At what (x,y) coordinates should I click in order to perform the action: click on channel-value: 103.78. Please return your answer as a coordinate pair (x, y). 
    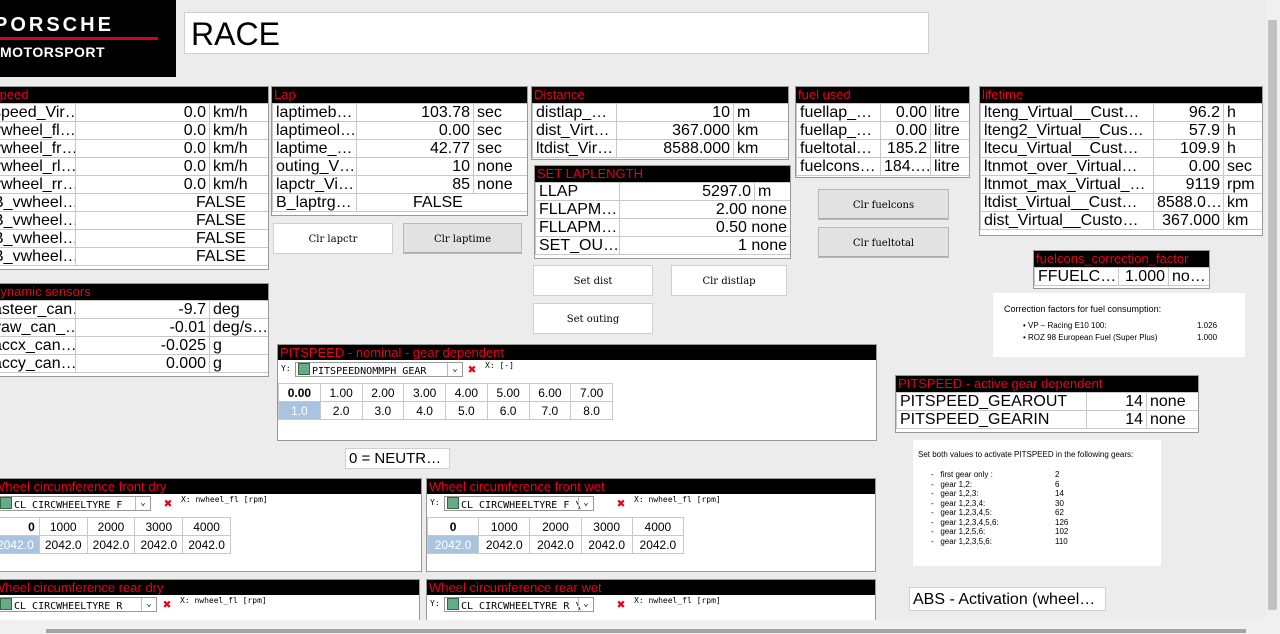
    Looking at the image, I should click on (415, 112).